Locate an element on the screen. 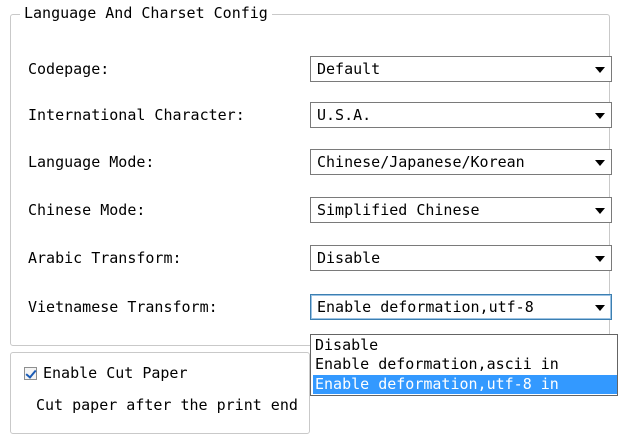 The image size is (618, 434). arabic-transform-label: Arabic Transform: is located at coordinates (105, 258).